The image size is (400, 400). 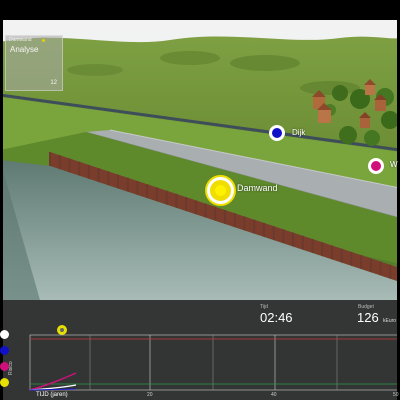 I want to click on legend-yellow-dot, so click(x=4, y=382).